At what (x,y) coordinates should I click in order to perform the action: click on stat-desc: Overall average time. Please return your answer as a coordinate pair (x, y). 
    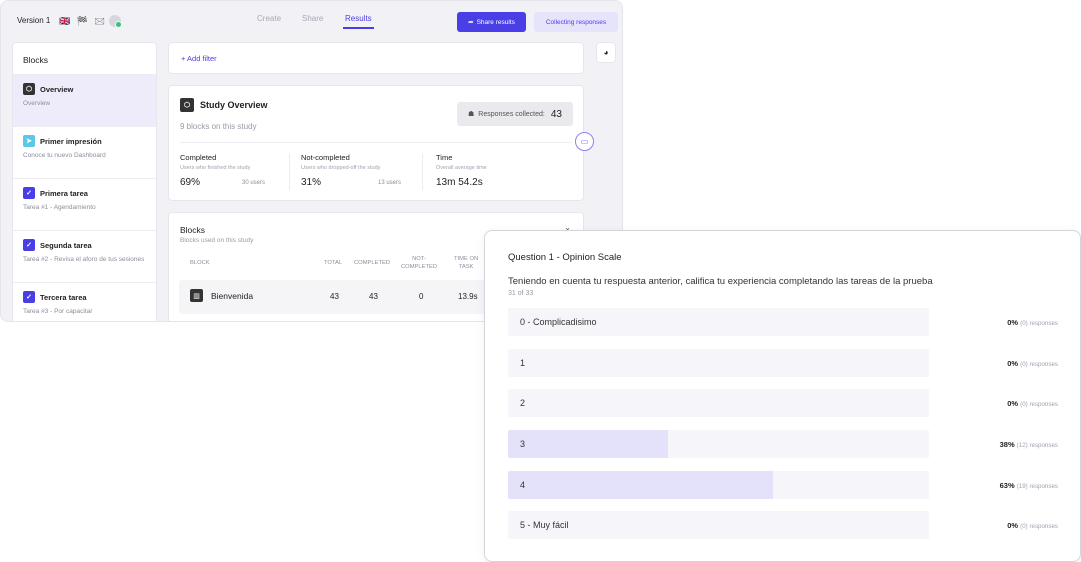
    Looking at the image, I should click on (461, 168).